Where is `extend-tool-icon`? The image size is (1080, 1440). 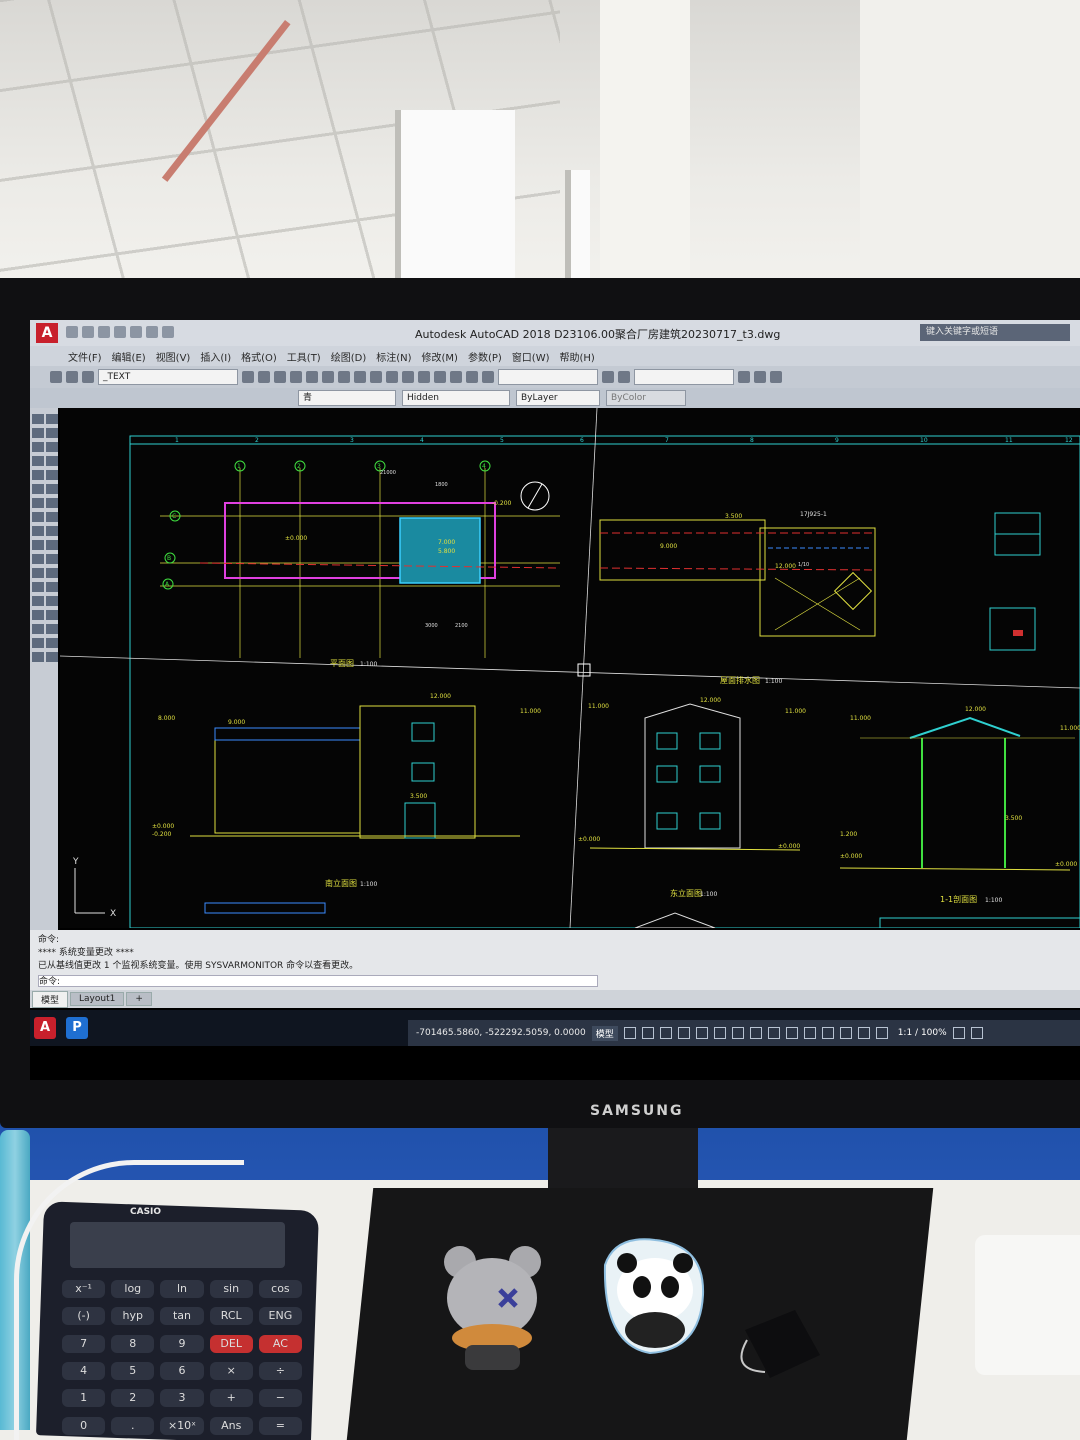 extend-tool-icon is located at coordinates (38, 615).